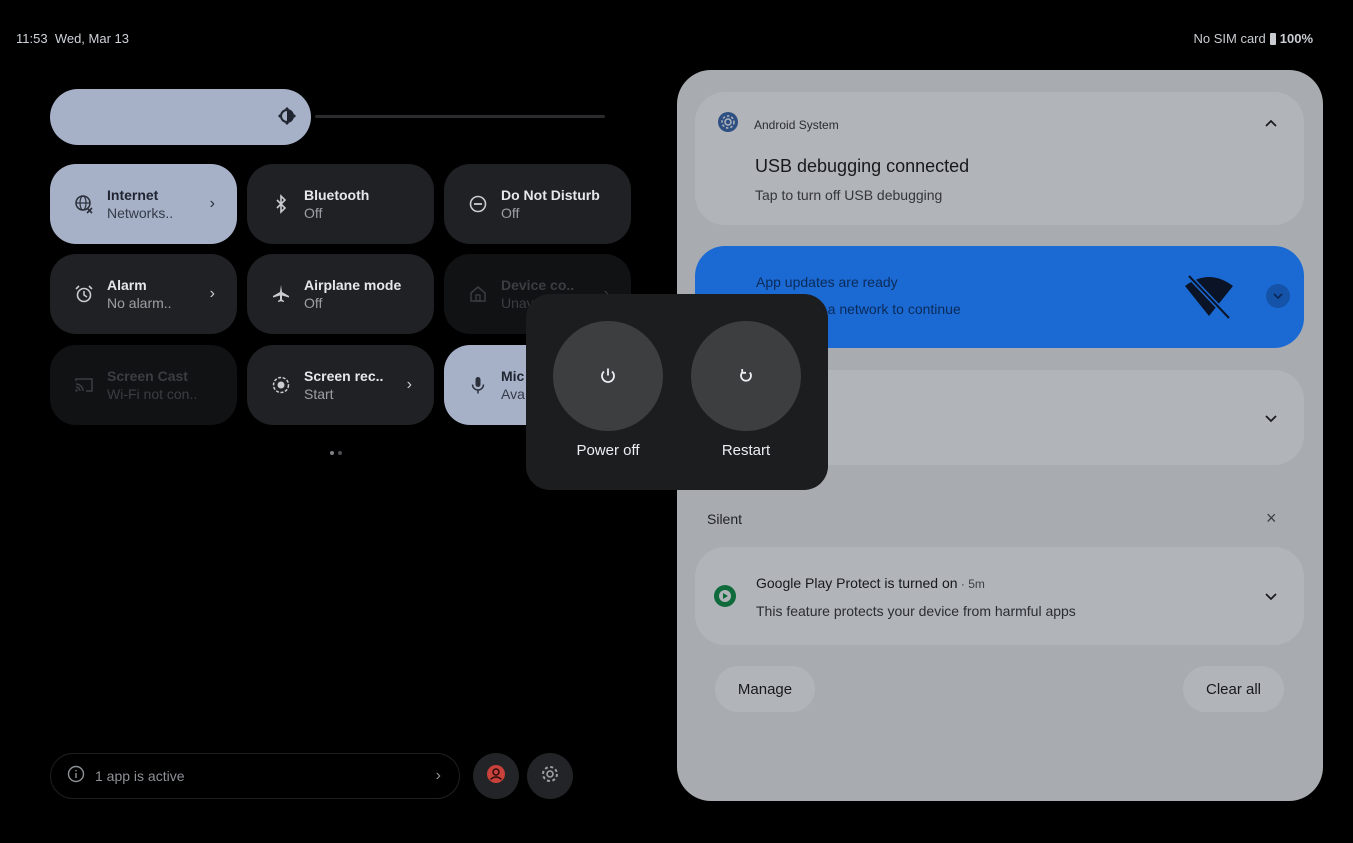  I want to click on notification-text: o a network to continue, so click(888, 309).